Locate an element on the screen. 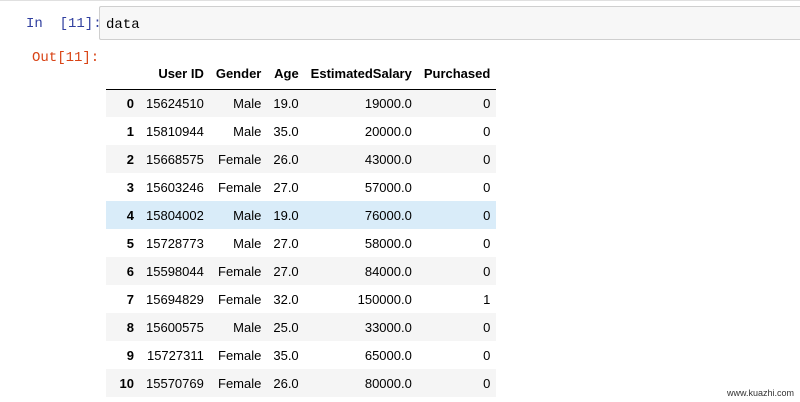 This screenshot has width=800, height=402. cell-age: 32.0 is located at coordinates (286, 299).